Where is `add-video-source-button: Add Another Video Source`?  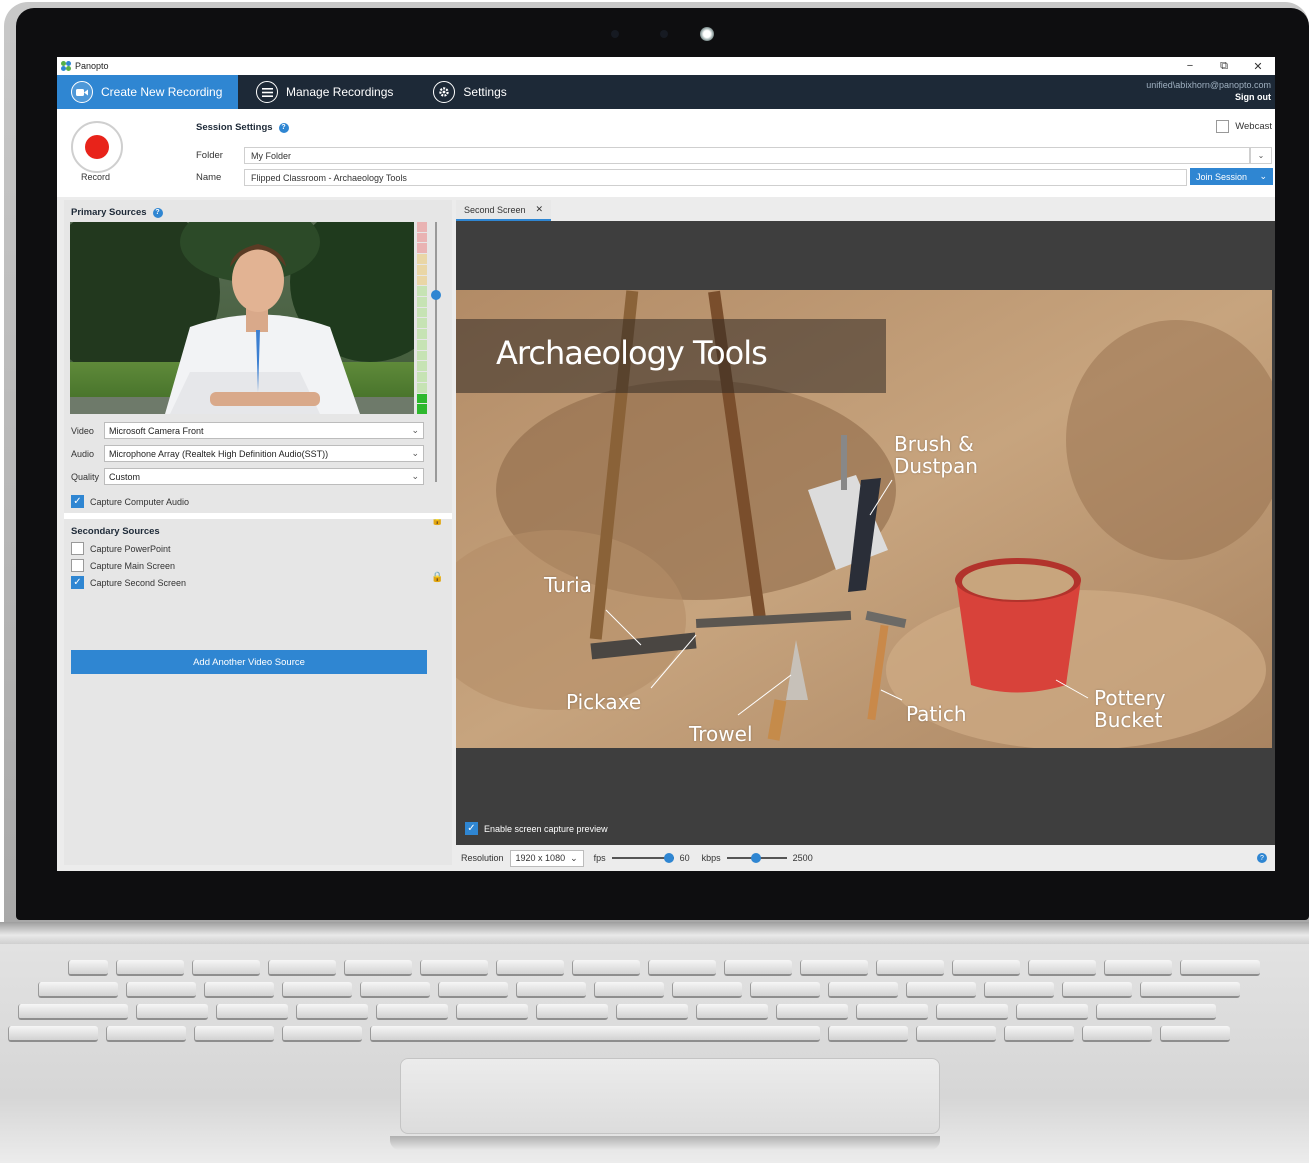
add-video-source-button: Add Another Video Source is located at coordinates (249, 662).